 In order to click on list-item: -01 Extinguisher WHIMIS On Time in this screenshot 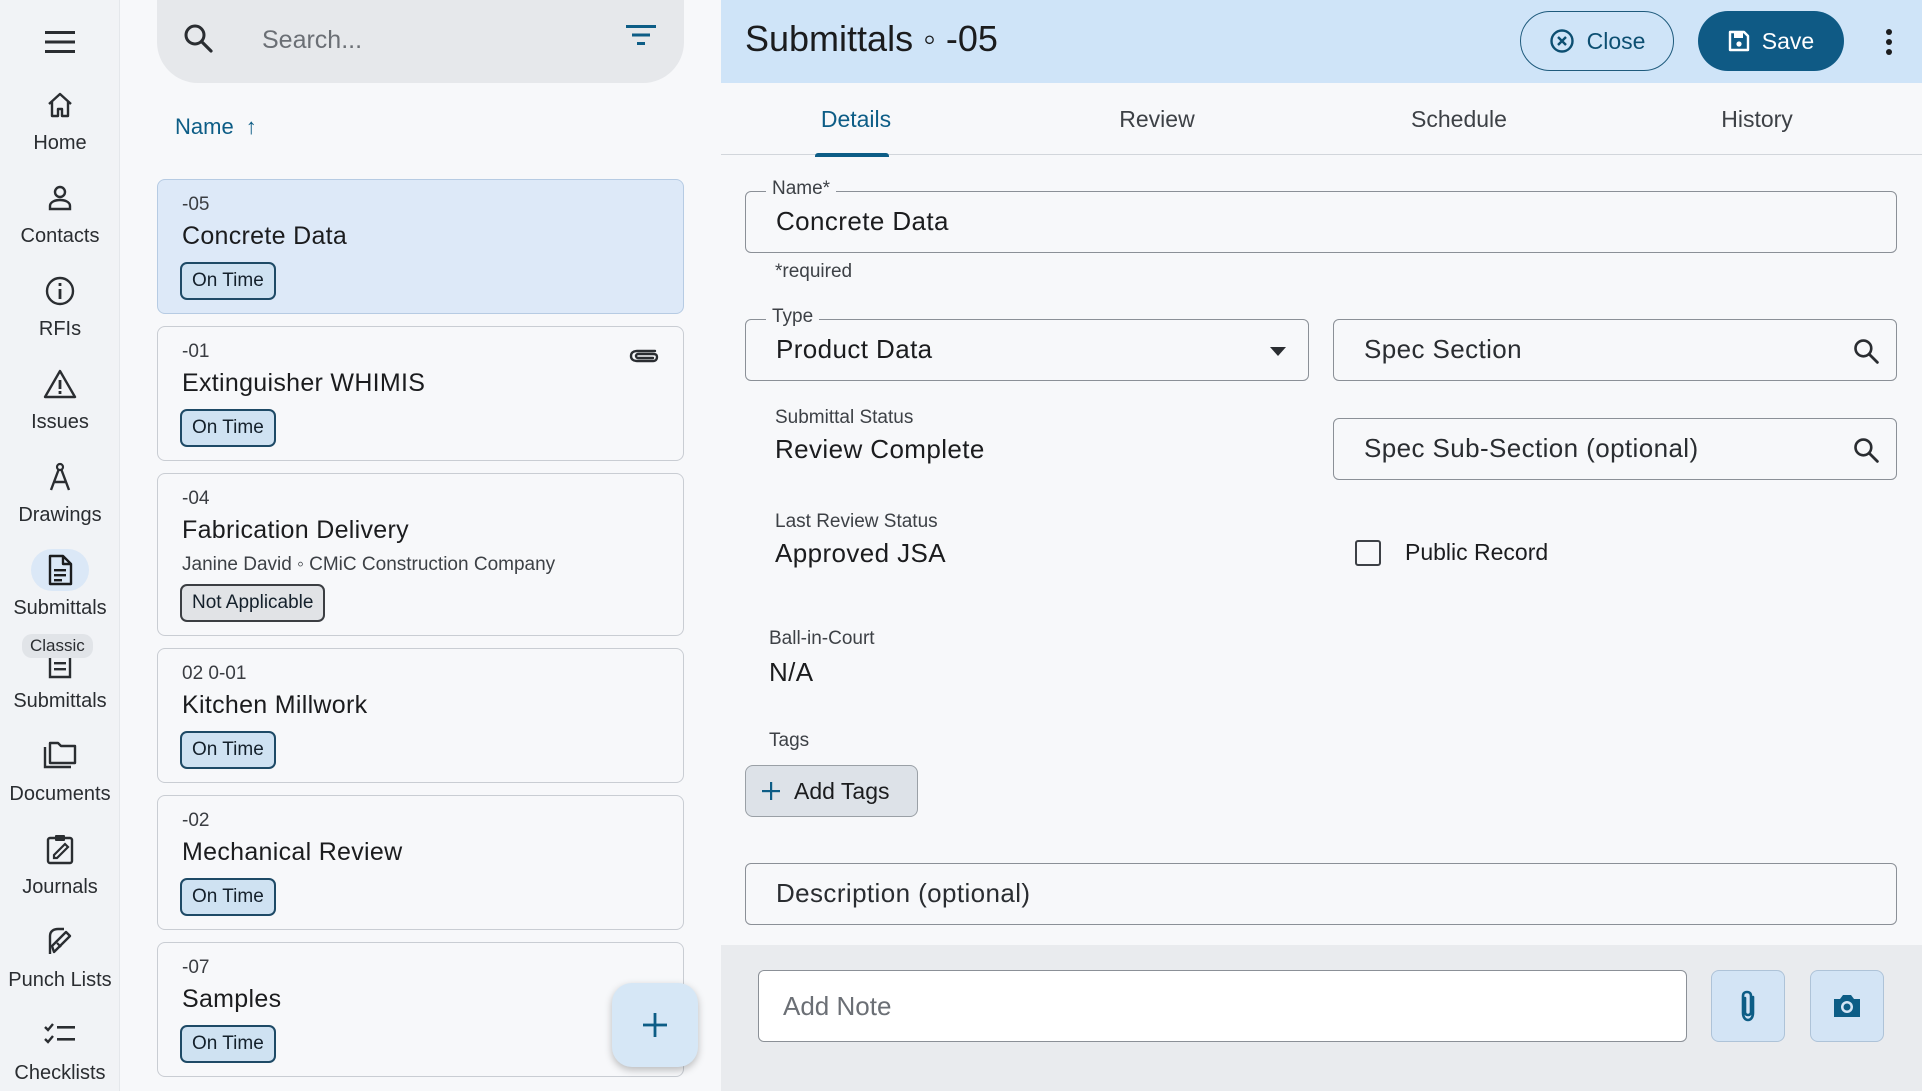, I will do `click(420, 393)`.